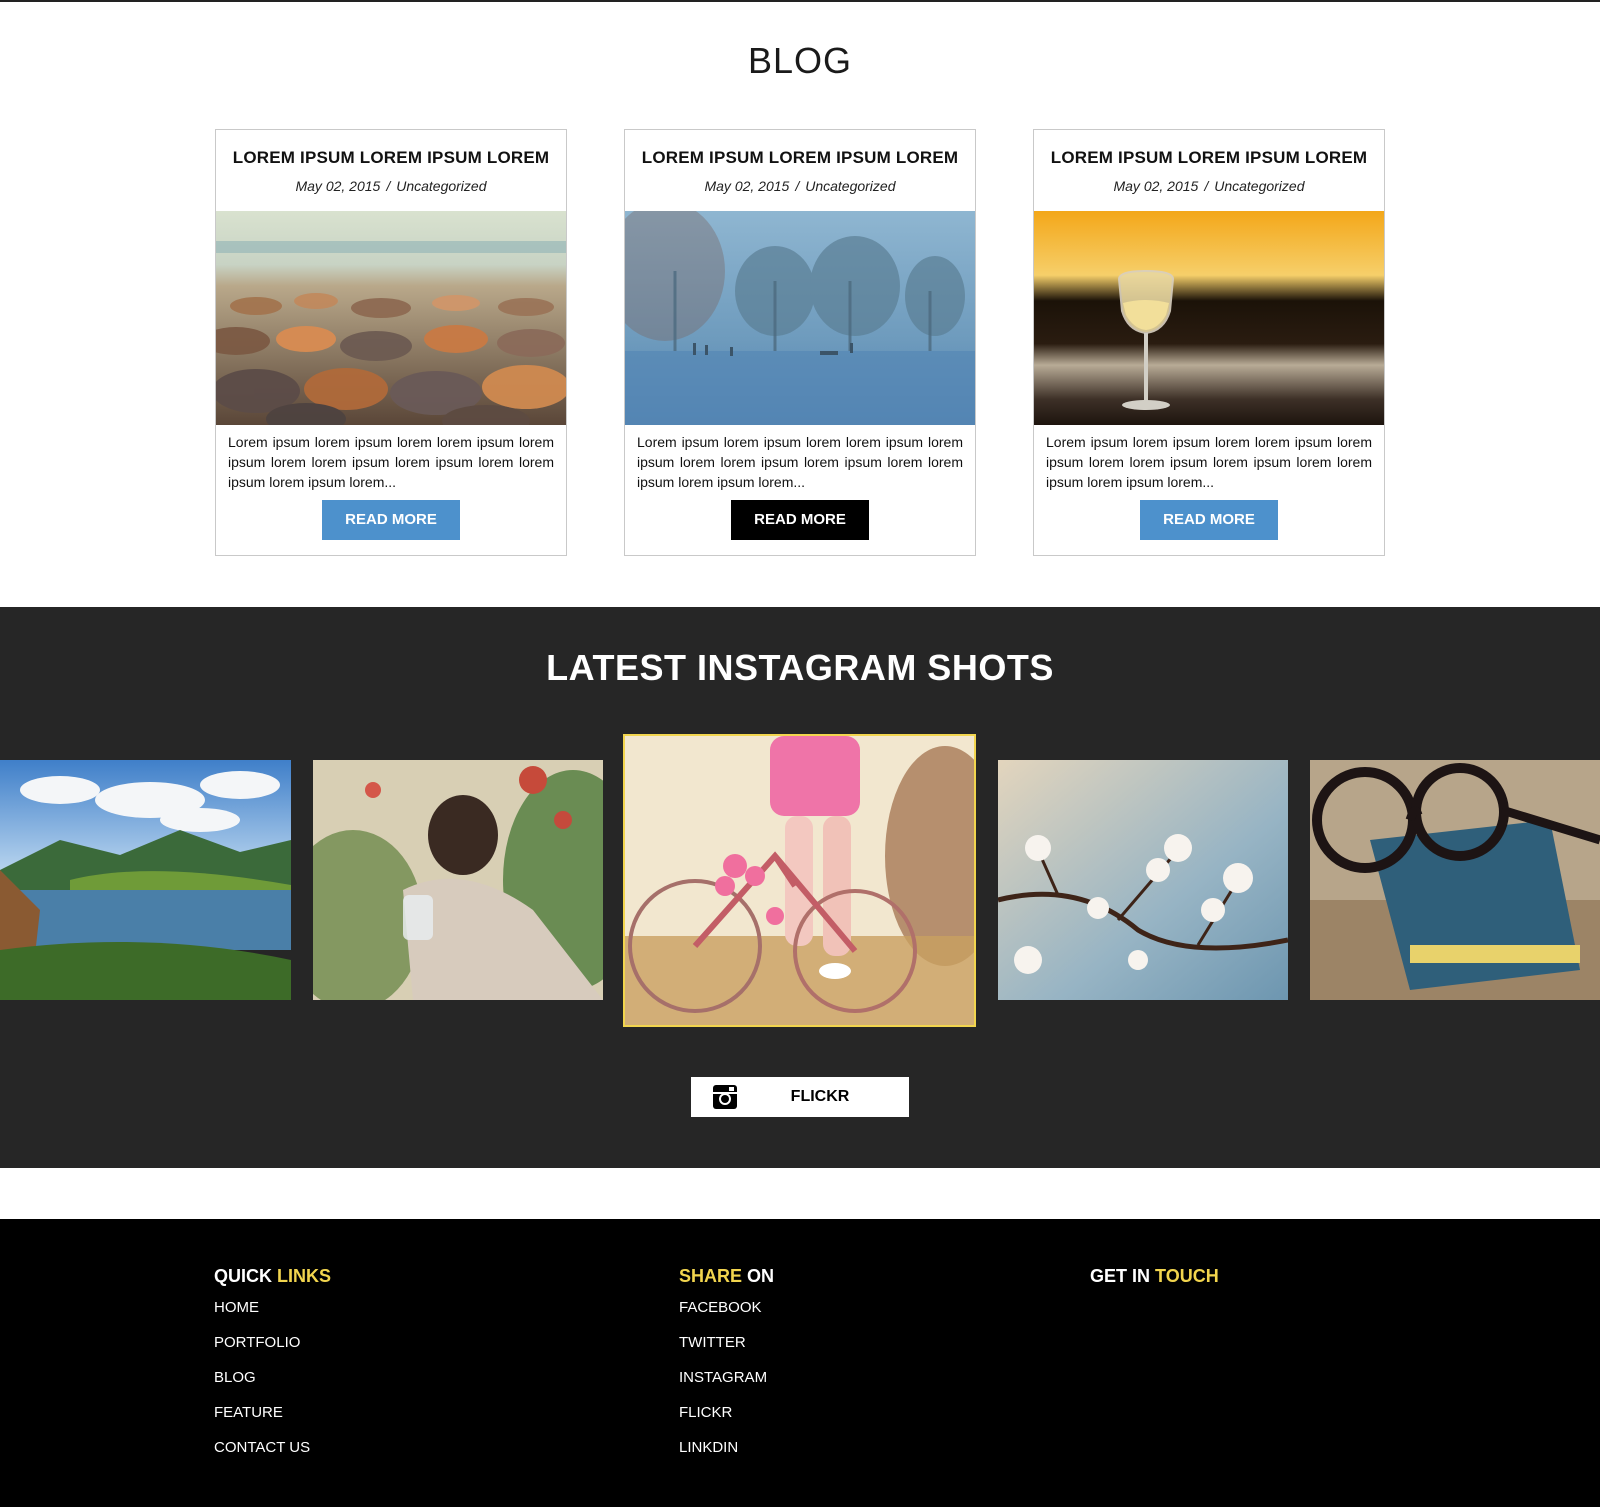  What do you see at coordinates (1154, 1276) in the screenshot?
I see `get-in-touch-heading: GET IN TOUCH` at bounding box center [1154, 1276].